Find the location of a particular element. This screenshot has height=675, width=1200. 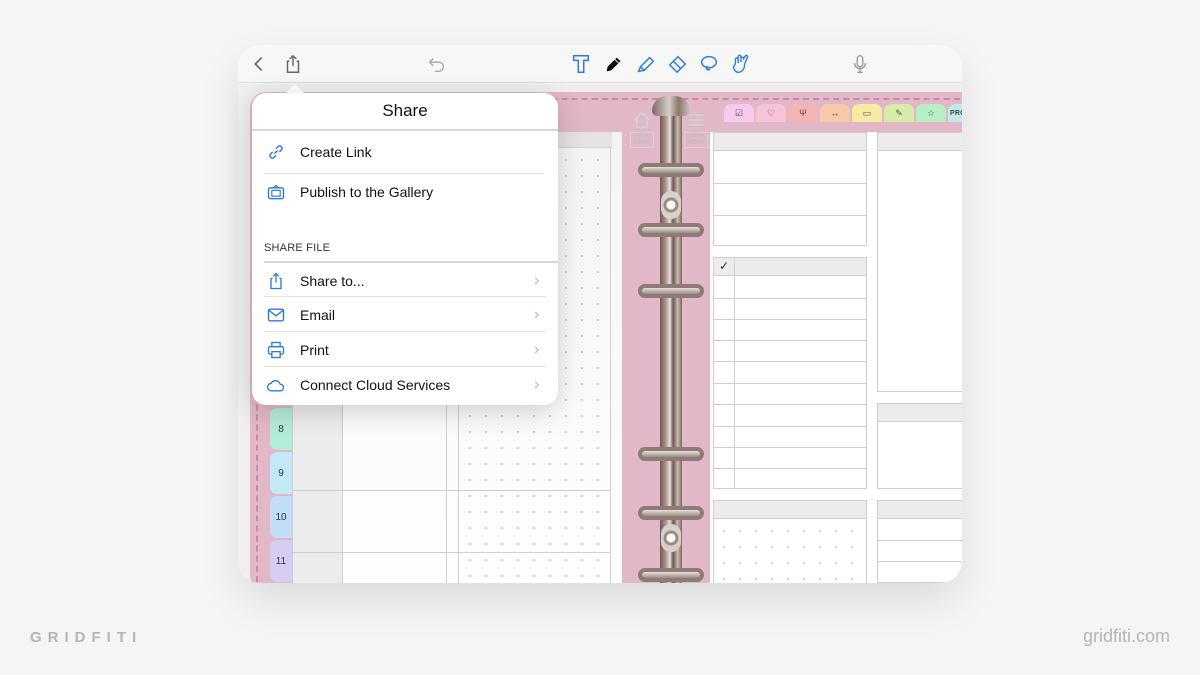

money-icon: ▭ is located at coordinates (867, 112).